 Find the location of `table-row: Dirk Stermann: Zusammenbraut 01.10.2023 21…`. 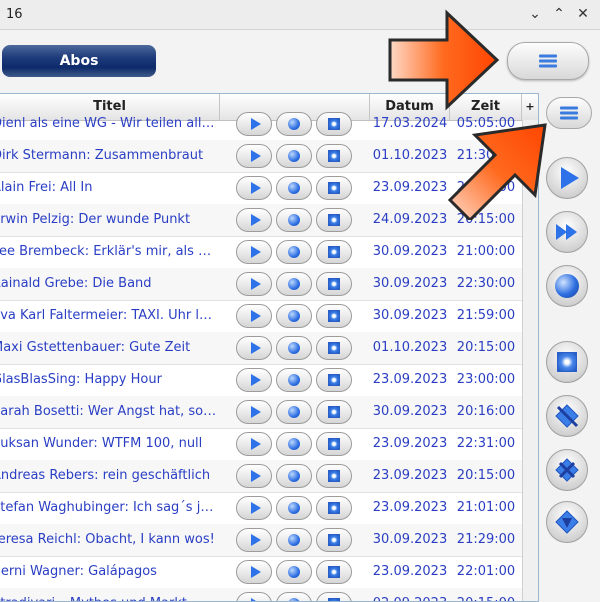

table-row: Dirk Stermann: Zusammenbraut 01.10.2023 21… is located at coordinates (261, 156).